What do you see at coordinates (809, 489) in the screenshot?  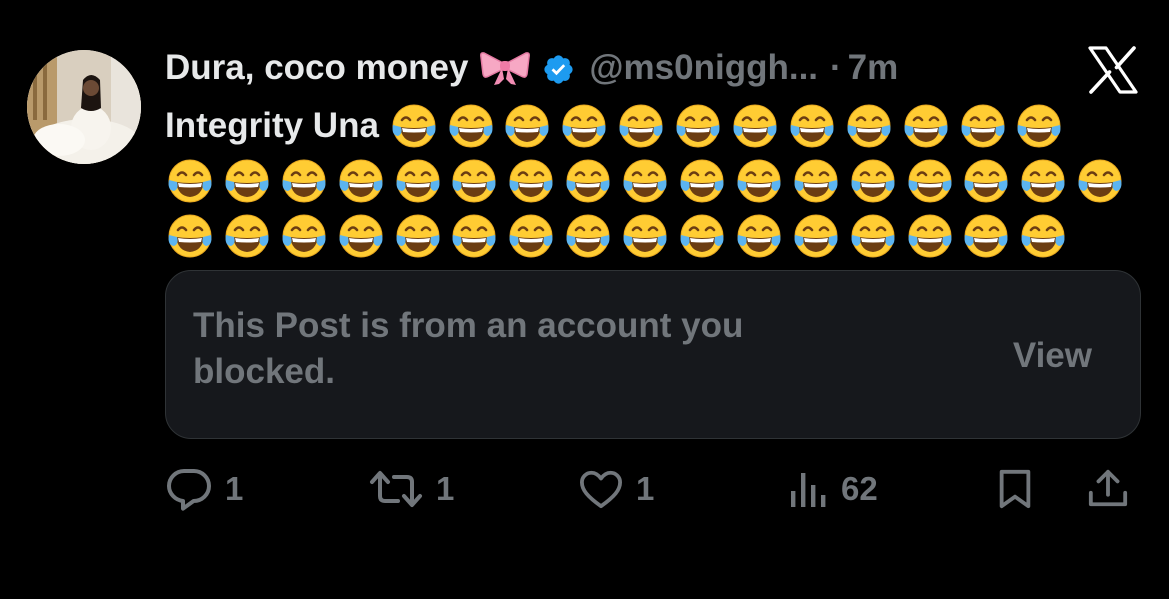 I see `views-icon` at bounding box center [809, 489].